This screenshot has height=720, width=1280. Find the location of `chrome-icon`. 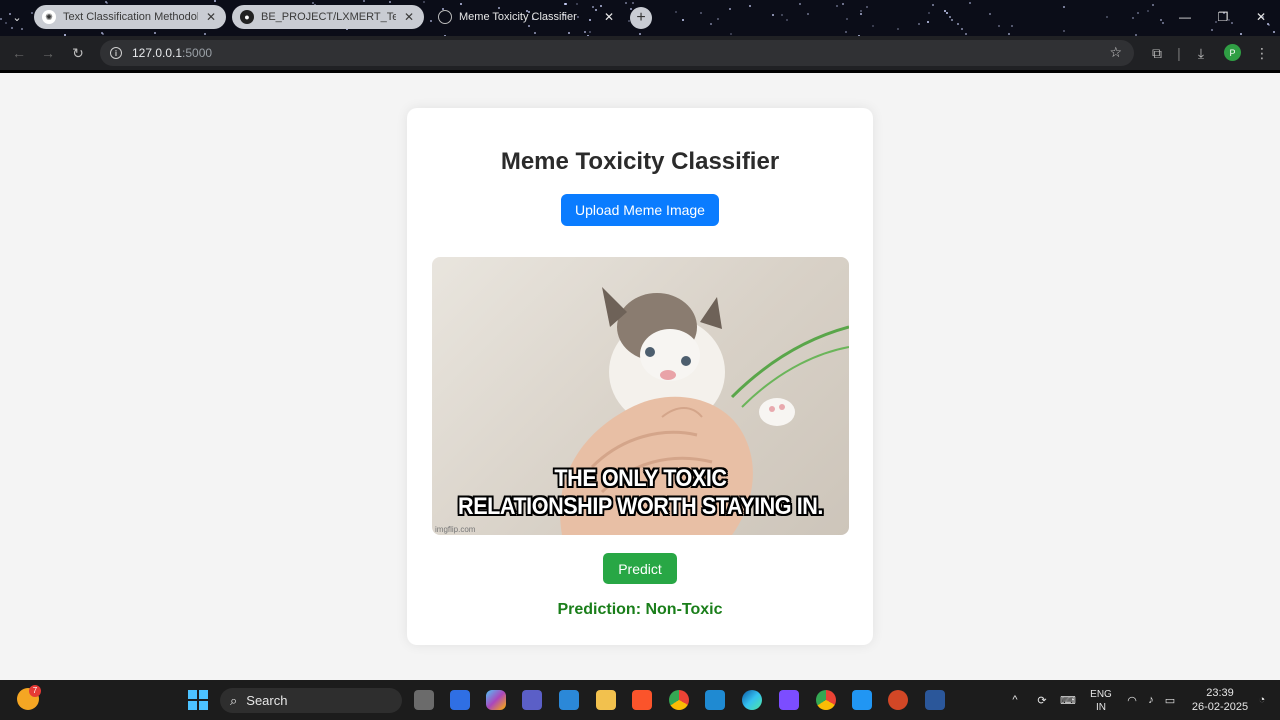

chrome-icon is located at coordinates (679, 700).